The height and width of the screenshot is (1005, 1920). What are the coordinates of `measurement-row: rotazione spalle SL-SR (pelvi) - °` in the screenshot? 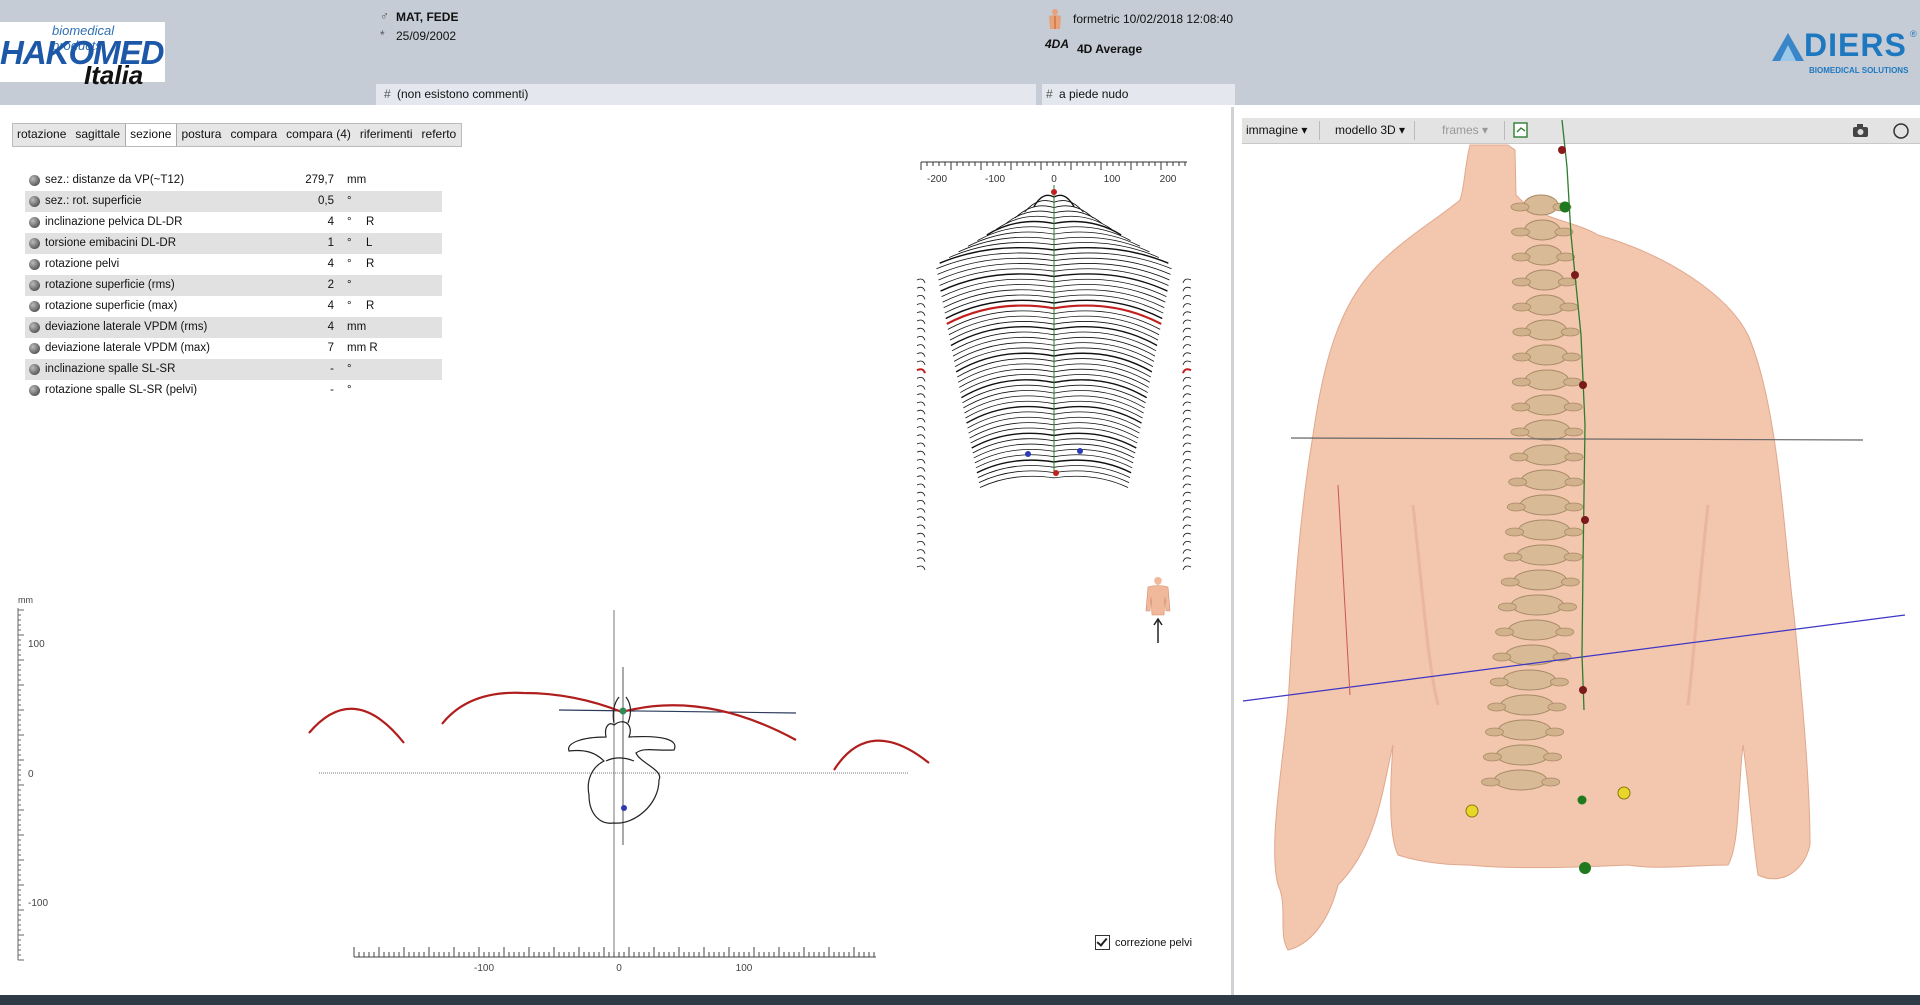 It's located at (233, 390).